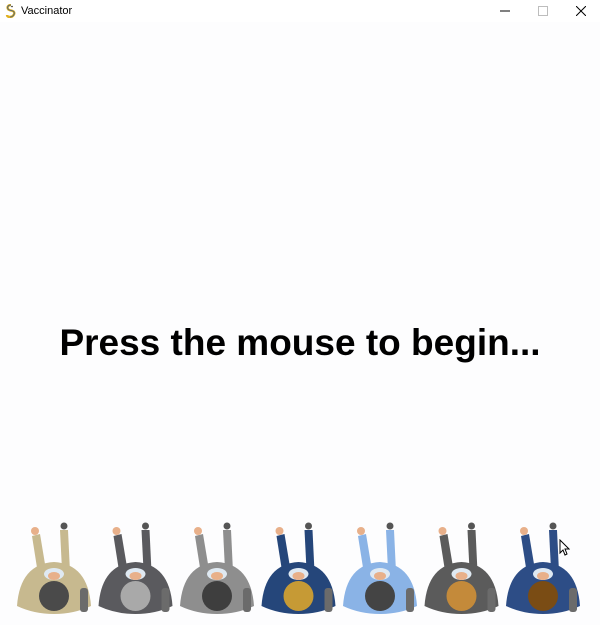 The height and width of the screenshot is (625, 600). I want to click on window-title: Vaccinator, so click(47, 11).